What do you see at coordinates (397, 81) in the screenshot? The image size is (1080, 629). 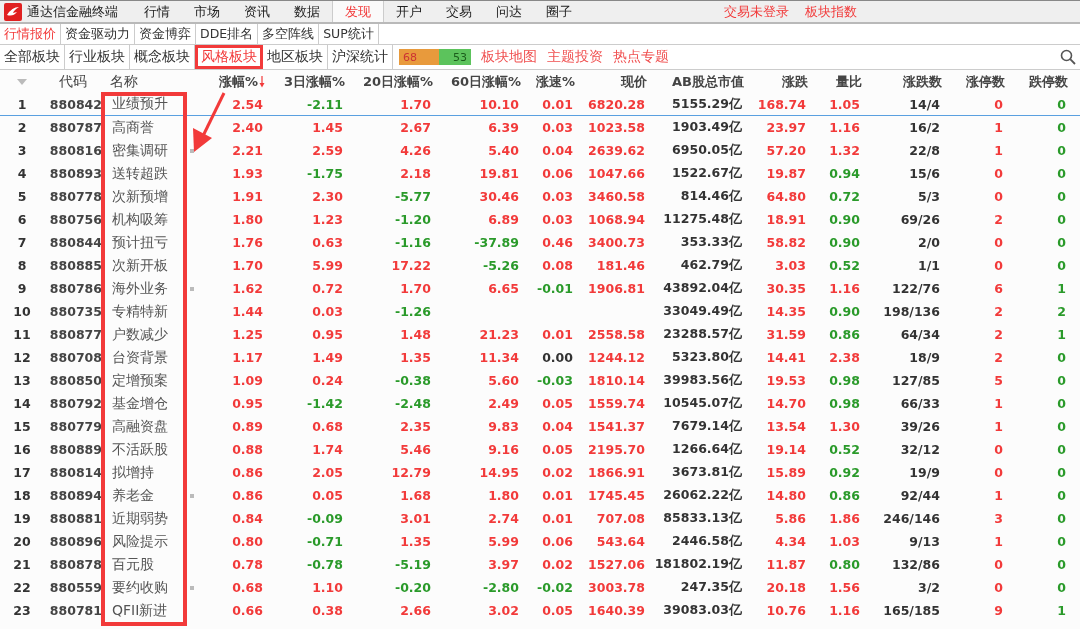 I see `column-header: 20日涨幅%` at bounding box center [397, 81].